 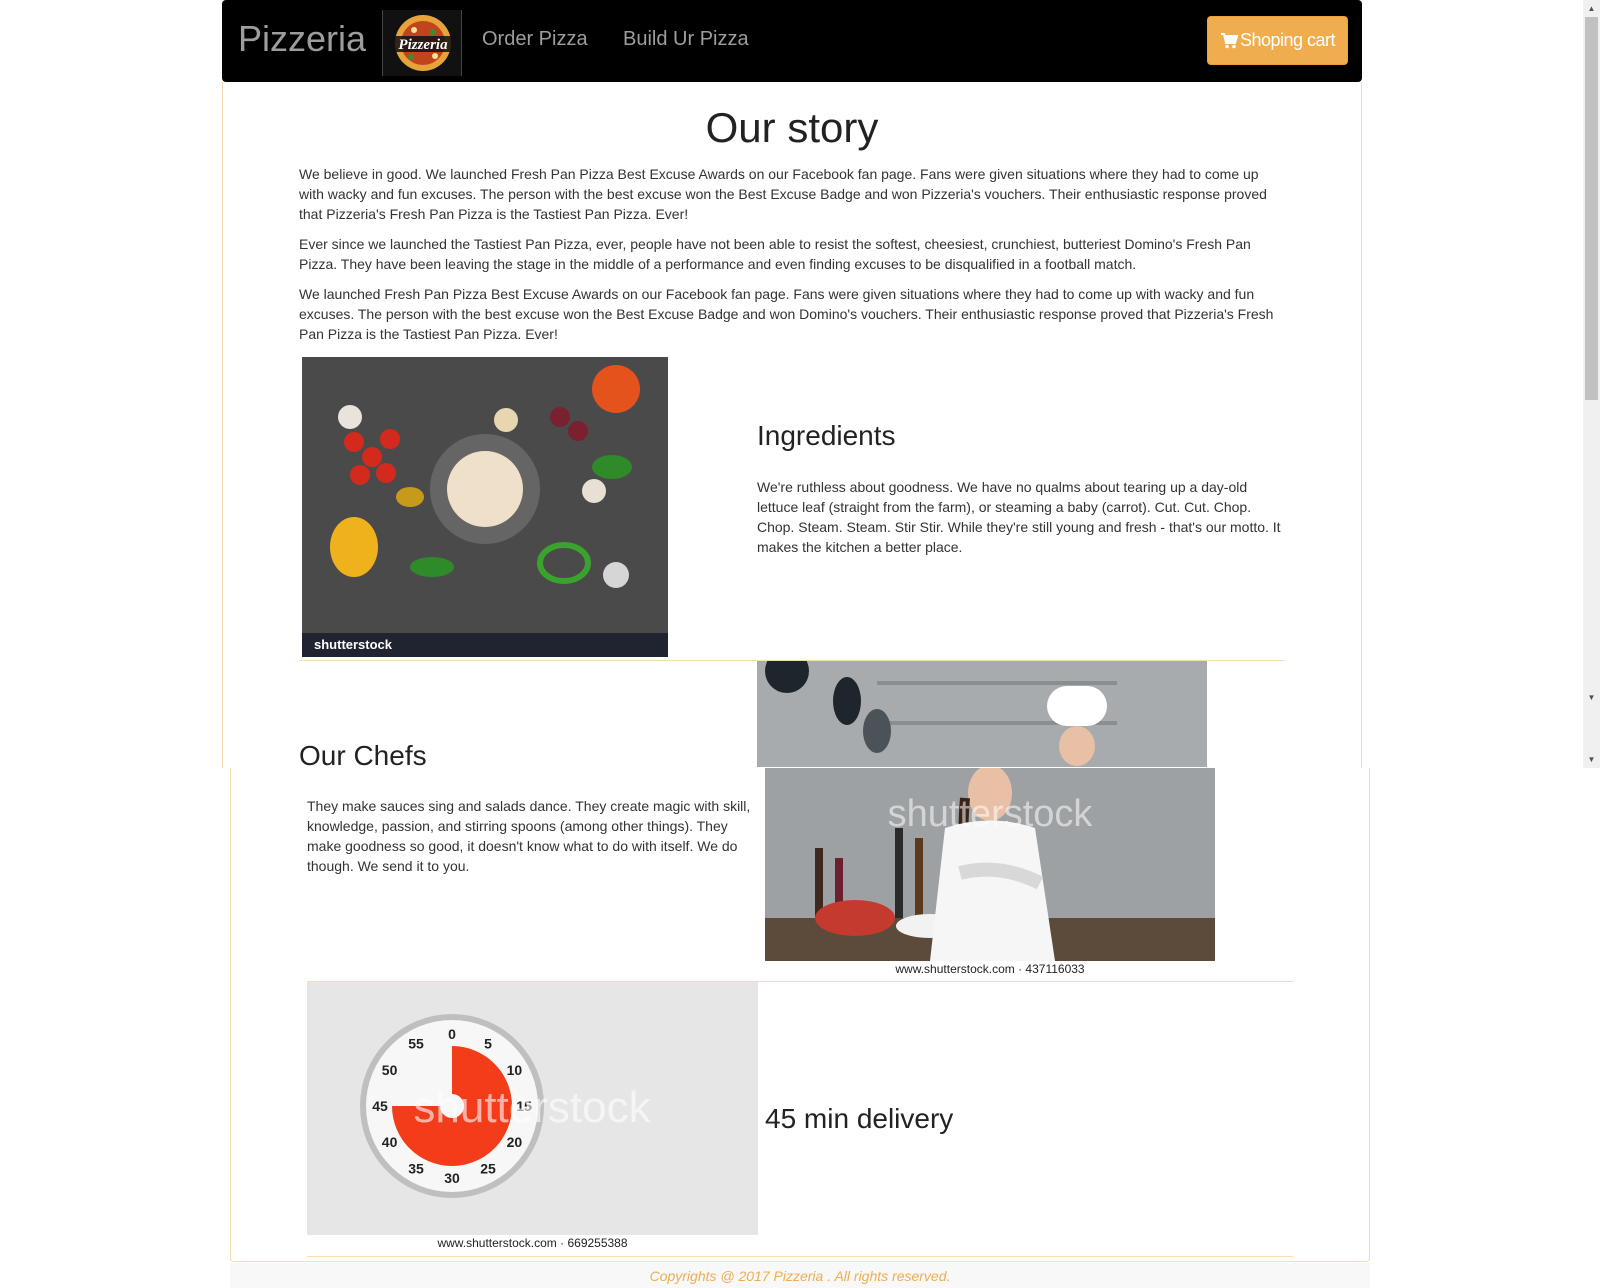 I want to click on cart-icon, so click(x=1229, y=40).